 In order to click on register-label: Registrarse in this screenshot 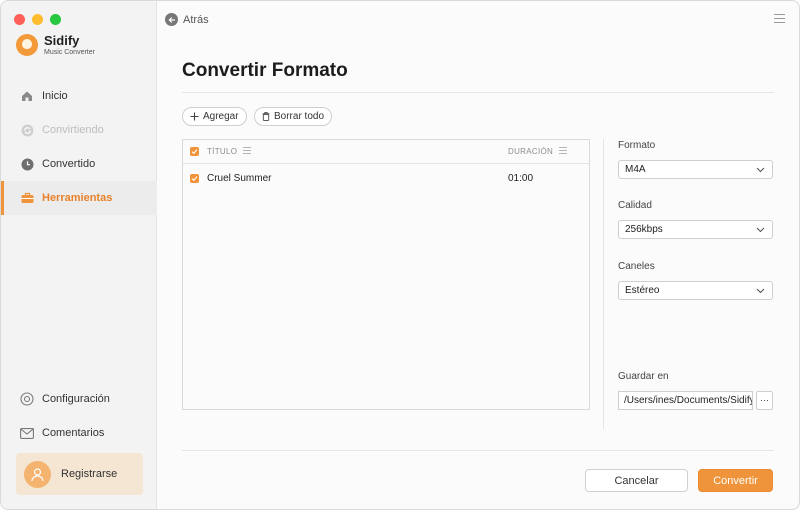, I will do `click(89, 474)`.